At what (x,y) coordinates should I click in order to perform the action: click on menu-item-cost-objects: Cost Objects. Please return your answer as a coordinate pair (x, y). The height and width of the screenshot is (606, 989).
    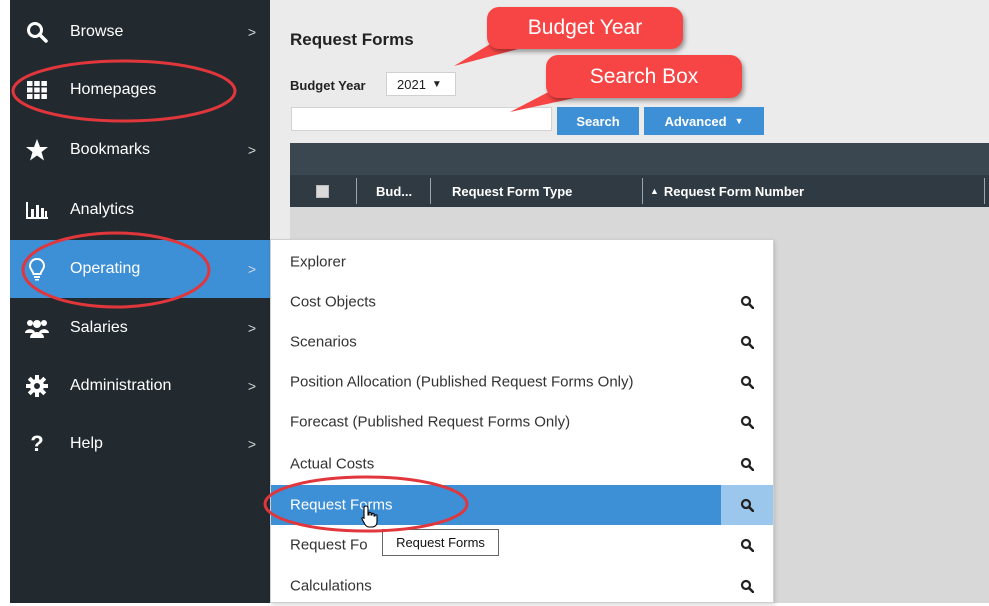
    Looking at the image, I should click on (522, 302).